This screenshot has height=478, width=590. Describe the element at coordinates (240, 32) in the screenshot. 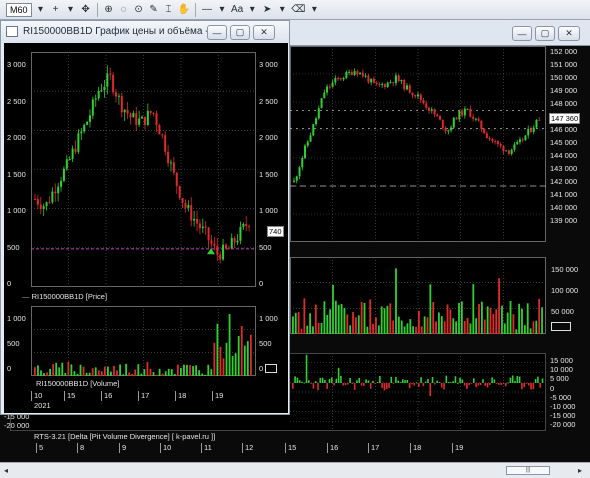

I see `float-restore-button: ▢` at that location.